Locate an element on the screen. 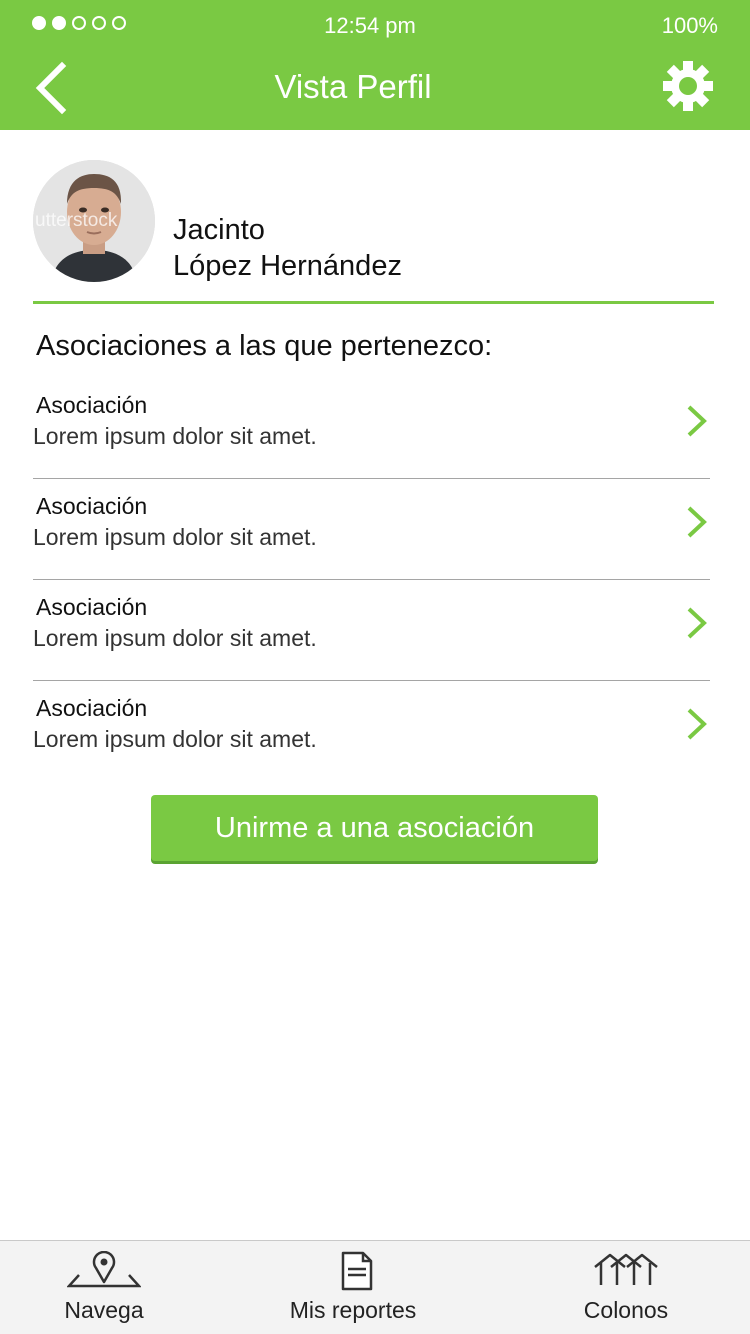 The height and width of the screenshot is (1334, 750). nav-item-mis-reportes: Mis reportes is located at coordinates (353, 1287).